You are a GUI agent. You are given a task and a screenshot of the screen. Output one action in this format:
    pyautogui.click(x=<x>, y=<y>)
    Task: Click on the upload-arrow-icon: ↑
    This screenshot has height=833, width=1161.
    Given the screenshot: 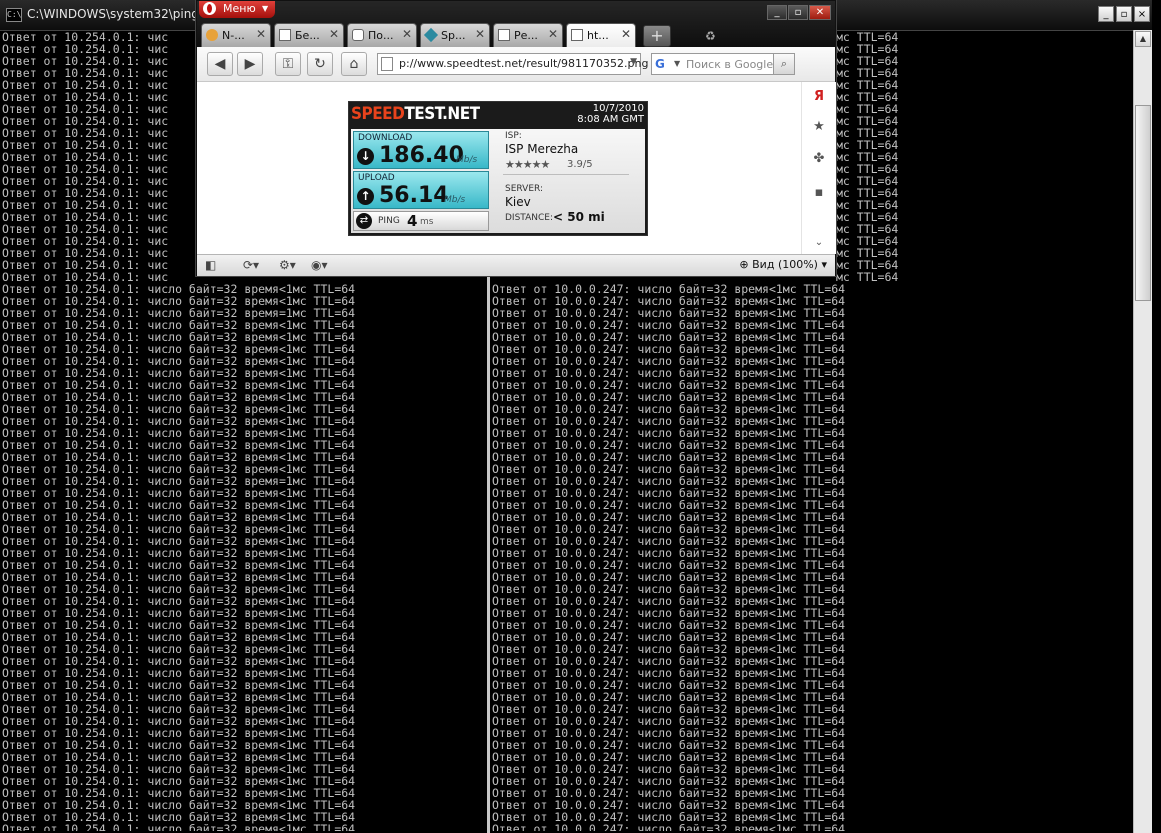 What is the action you would take?
    pyautogui.click(x=365, y=196)
    